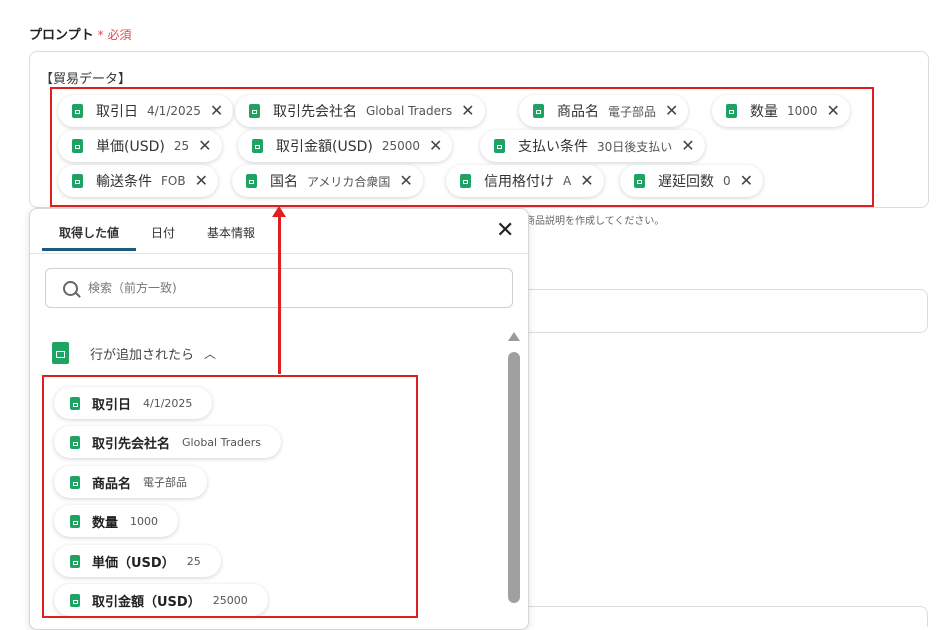  What do you see at coordinates (514, 336) in the screenshot?
I see `scroll-up-arrow` at bounding box center [514, 336].